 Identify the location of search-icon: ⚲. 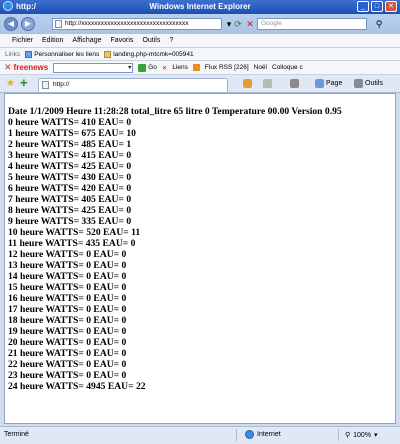
(379, 24).